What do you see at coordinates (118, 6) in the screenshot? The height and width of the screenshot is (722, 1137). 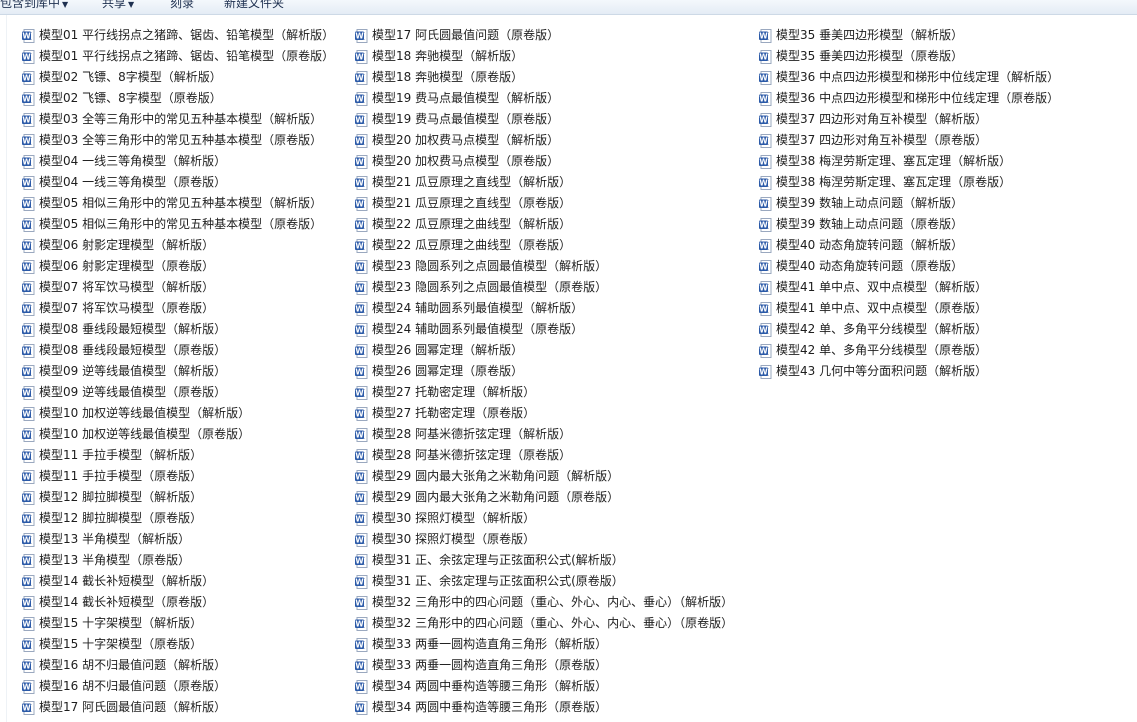 I see `share-button: 共享 ▼` at bounding box center [118, 6].